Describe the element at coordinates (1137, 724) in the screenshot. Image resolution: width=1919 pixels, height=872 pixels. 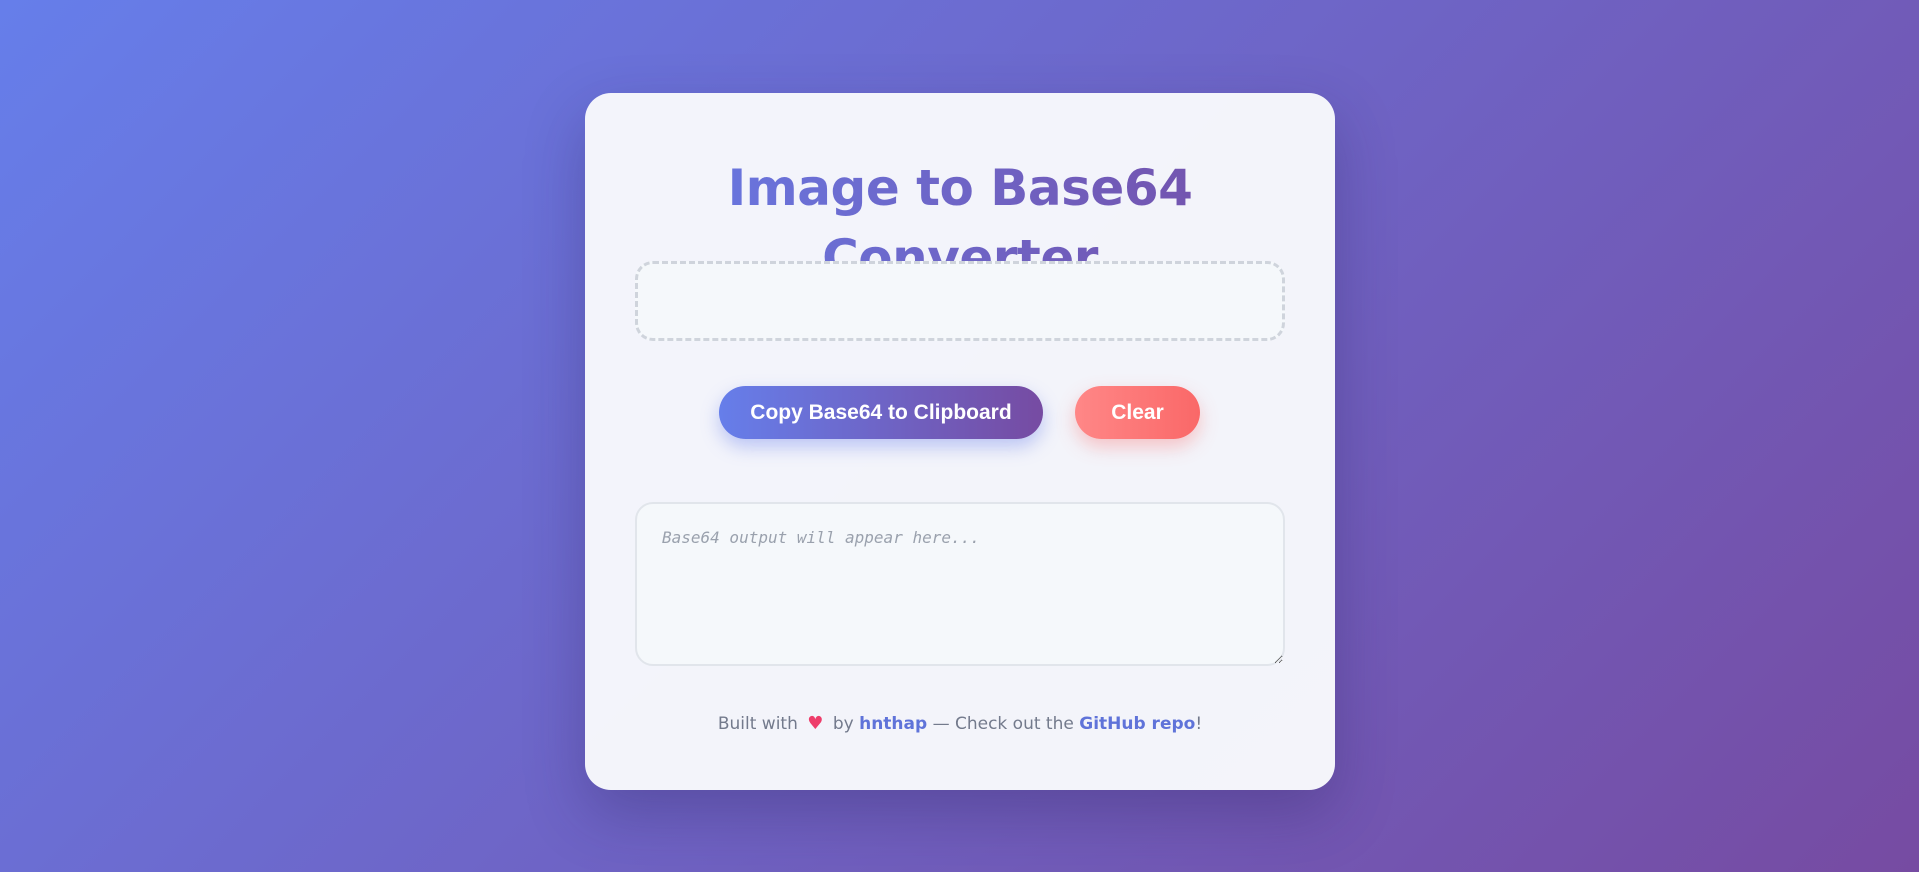
I see `github-repo-link: GitHub repo` at that location.